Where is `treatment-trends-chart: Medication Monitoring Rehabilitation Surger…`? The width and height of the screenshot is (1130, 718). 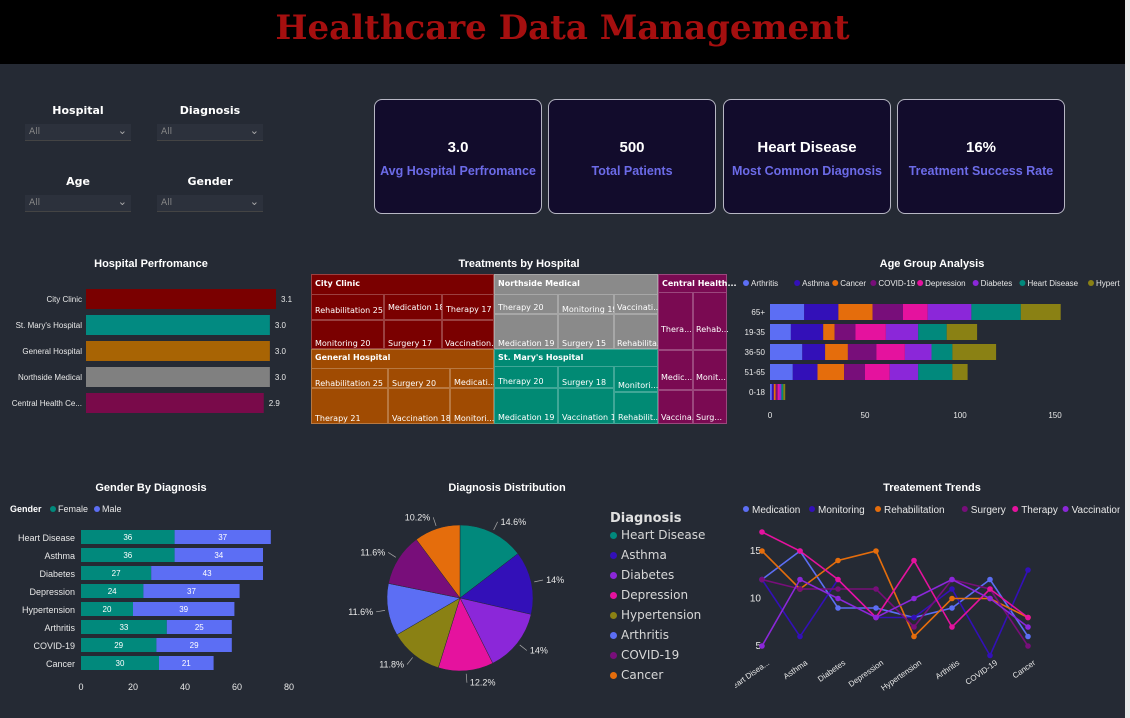 treatment-trends-chart: Medication Monitoring Rehabilitation Surger… is located at coordinates (927, 601).